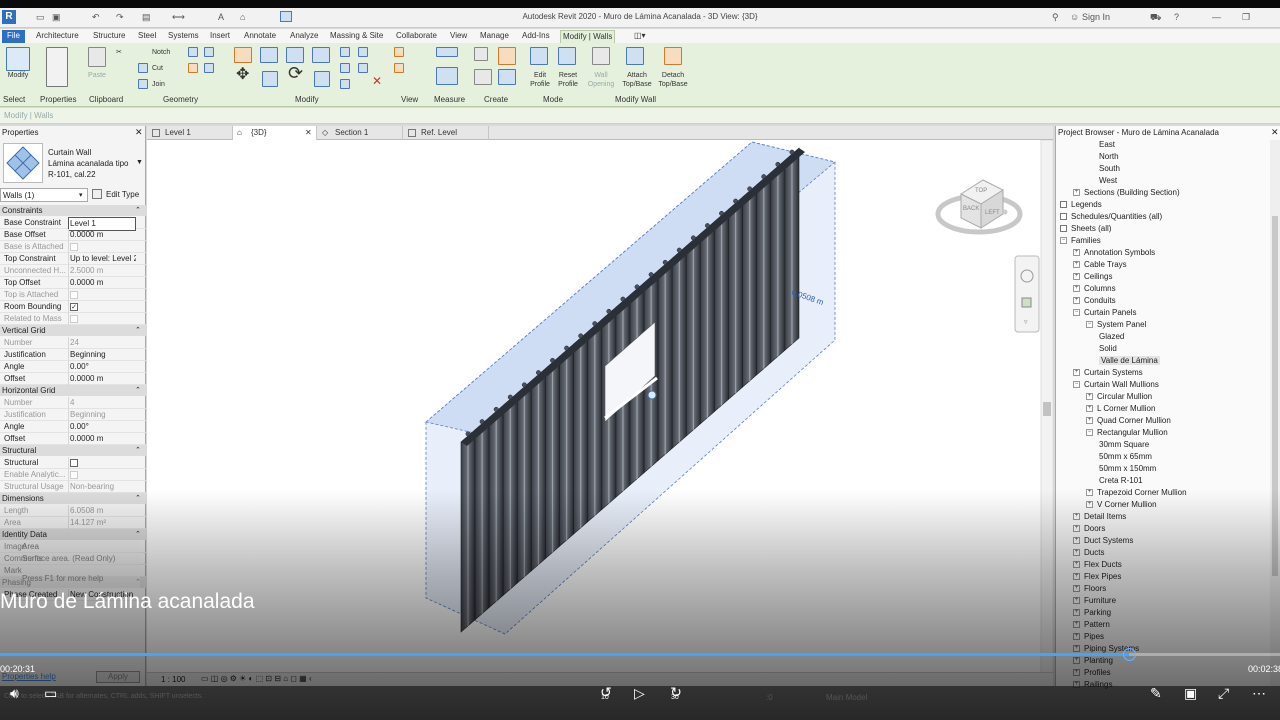  What do you see at coordinates (1246, 17) in the screenshot?
I see `restore-icon: ❐` at bounding box center [1246, 17].